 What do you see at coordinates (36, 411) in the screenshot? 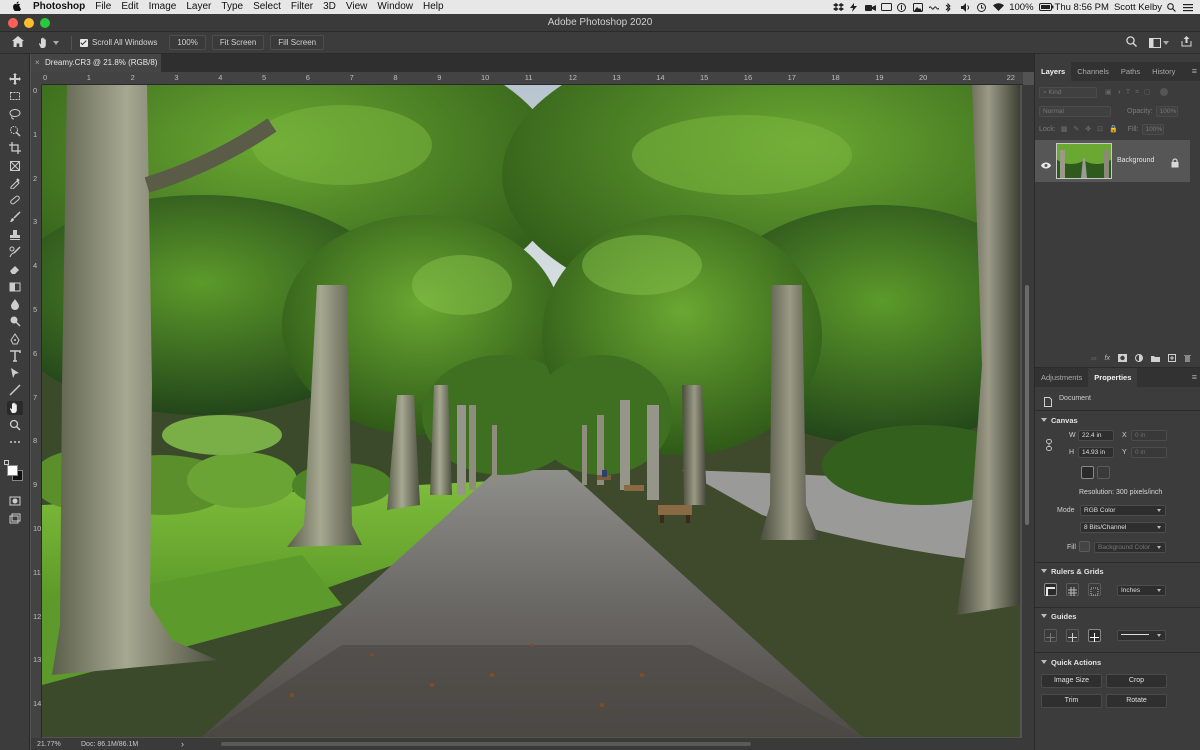
I see `vertical-ruler: 0 1 2 3 4 5 6 7 8 9 10 11 12 13 14` at bounding box center [36, 411].